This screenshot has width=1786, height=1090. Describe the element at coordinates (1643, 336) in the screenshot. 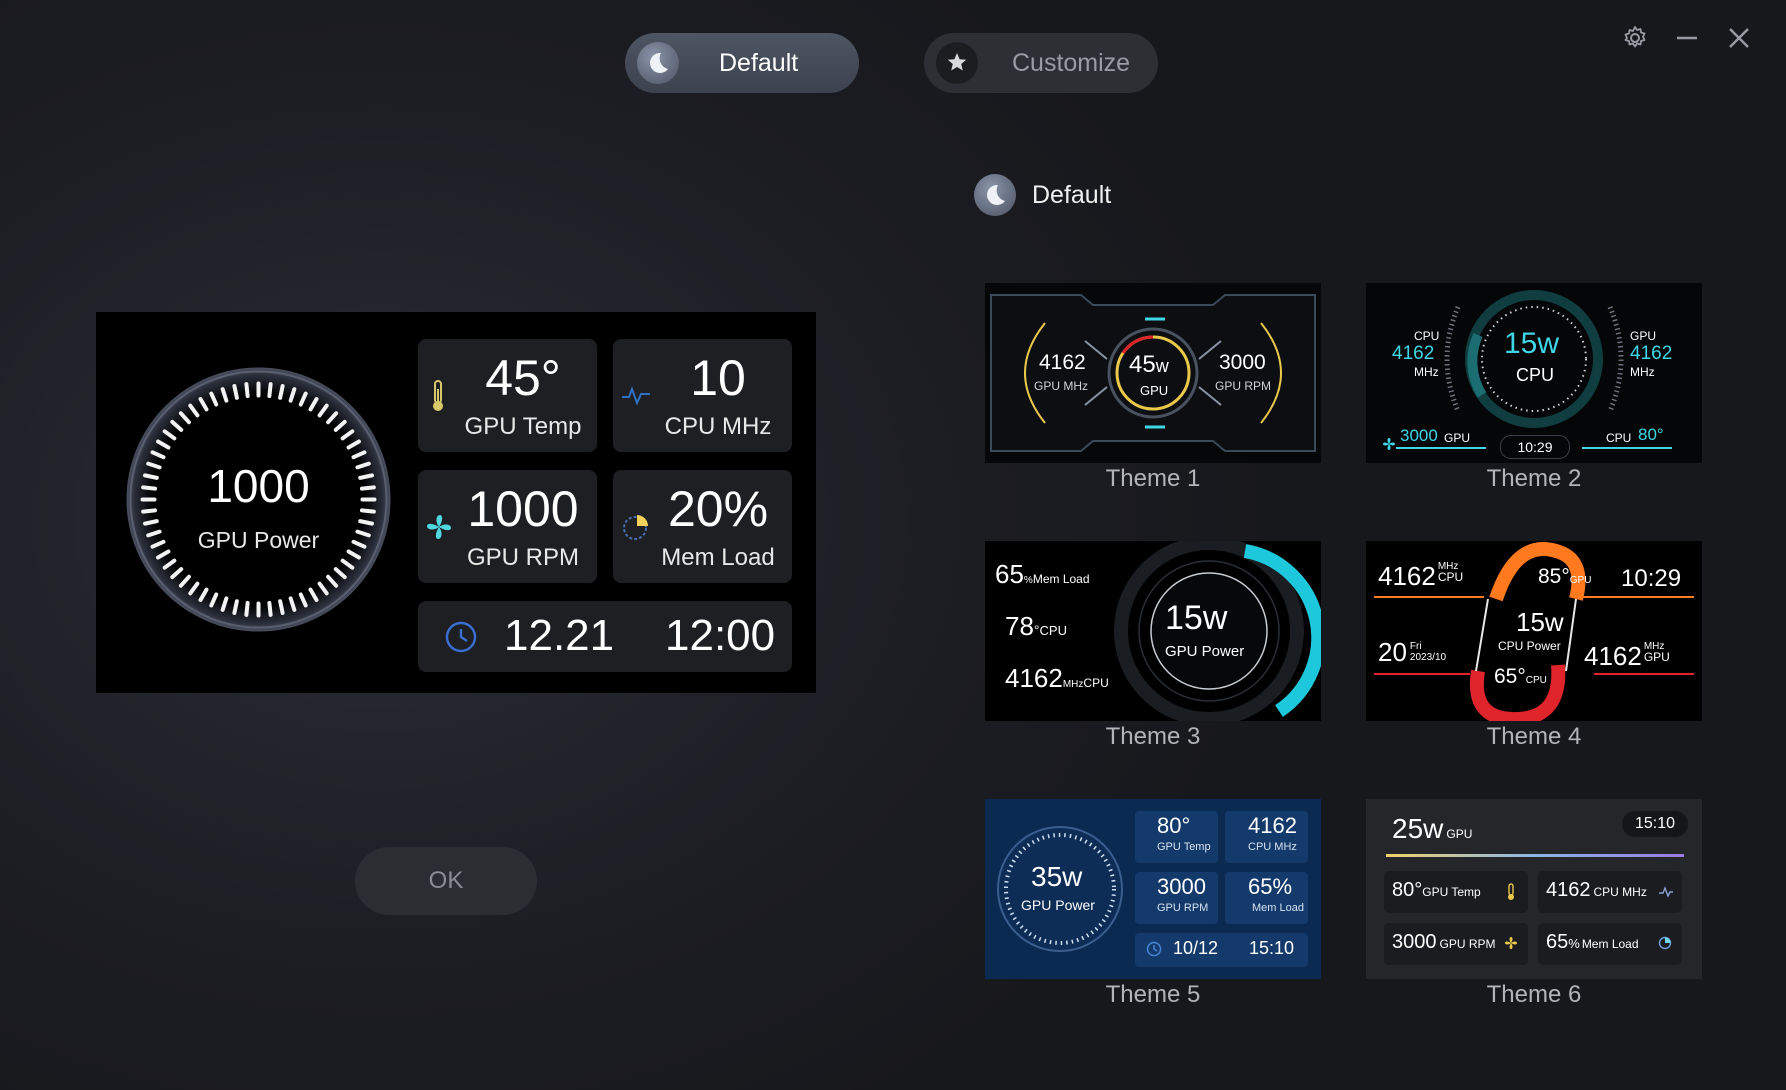

I see `theme-2-gpu-label: GPU` at that location.